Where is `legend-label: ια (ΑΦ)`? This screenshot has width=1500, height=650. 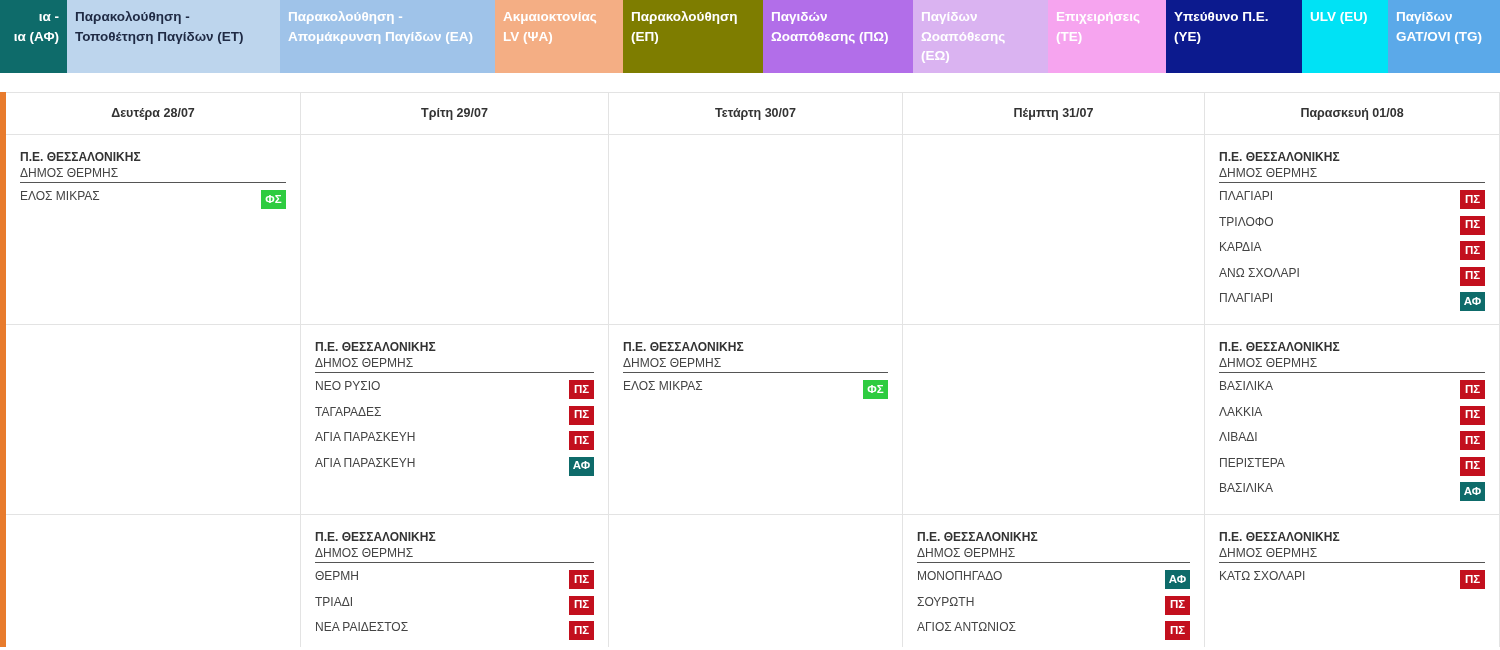 legend-label: ια (ΑΦ) is located at coordinates (36, 36).